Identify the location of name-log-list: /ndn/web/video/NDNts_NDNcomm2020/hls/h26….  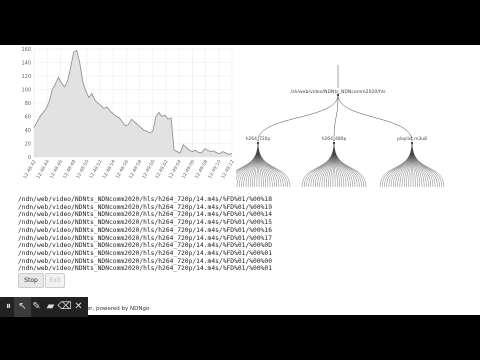
(145, 234).